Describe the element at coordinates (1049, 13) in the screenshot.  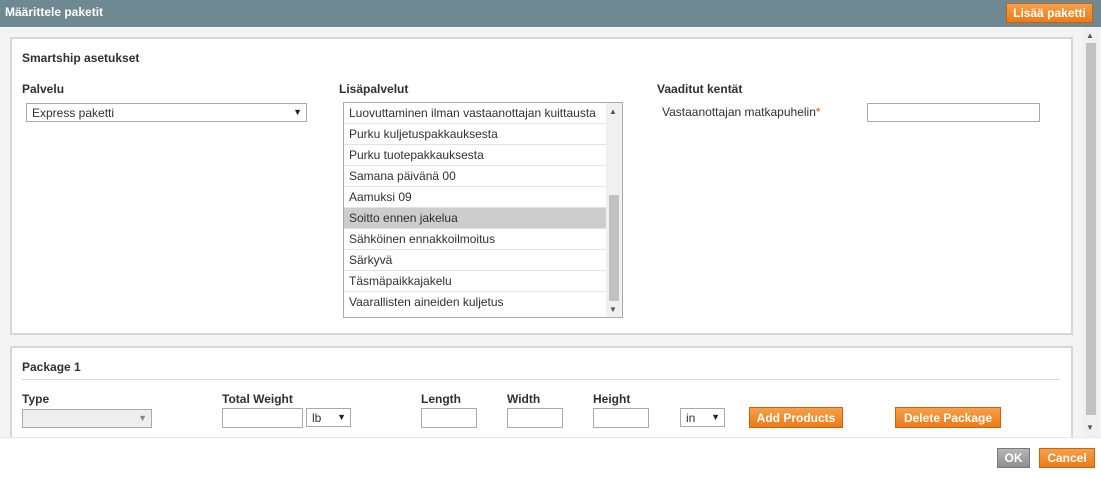
I see `add-package-button: Lisää paketti` at that location.